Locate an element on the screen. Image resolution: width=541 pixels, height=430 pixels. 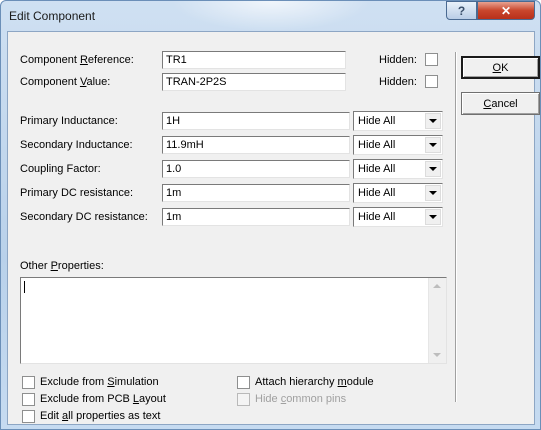
attach-hierarchy-checkbox is located at coordinates (243, 382).